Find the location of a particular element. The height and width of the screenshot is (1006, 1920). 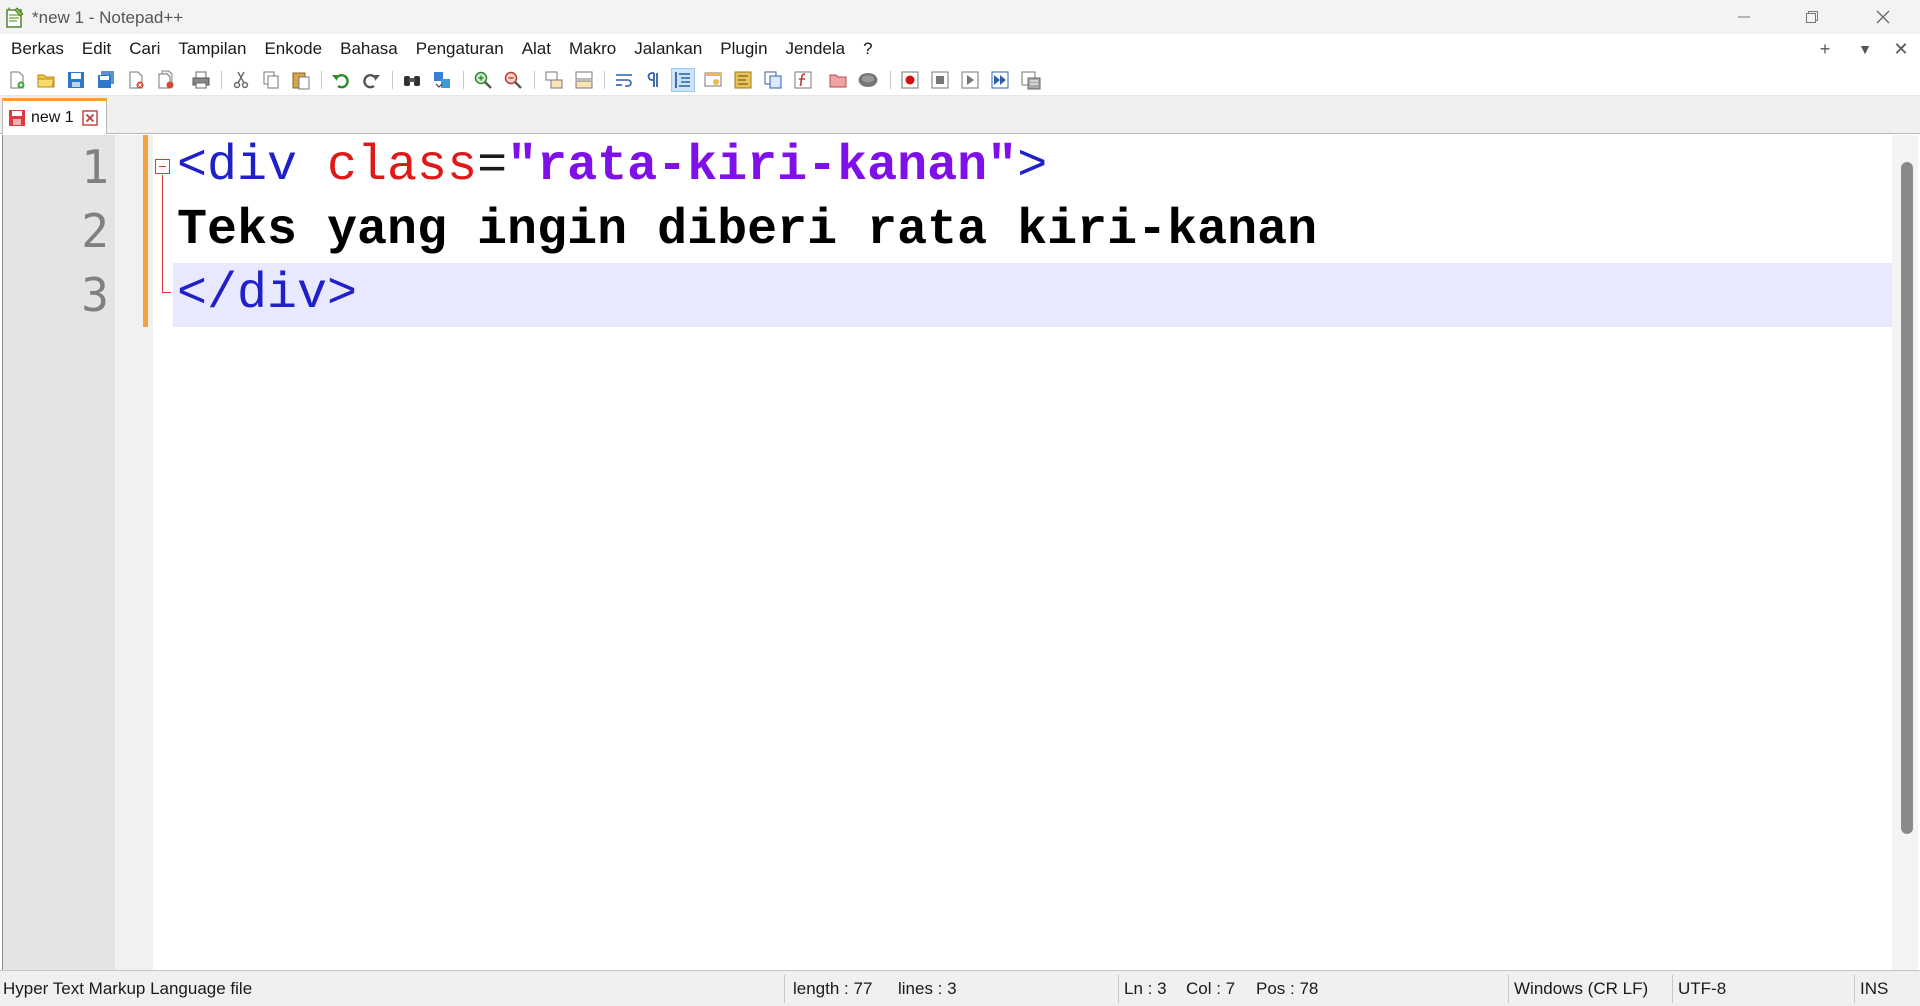

title-bar: *new 1 - Notepad++ is located at coordinates (960, 17).